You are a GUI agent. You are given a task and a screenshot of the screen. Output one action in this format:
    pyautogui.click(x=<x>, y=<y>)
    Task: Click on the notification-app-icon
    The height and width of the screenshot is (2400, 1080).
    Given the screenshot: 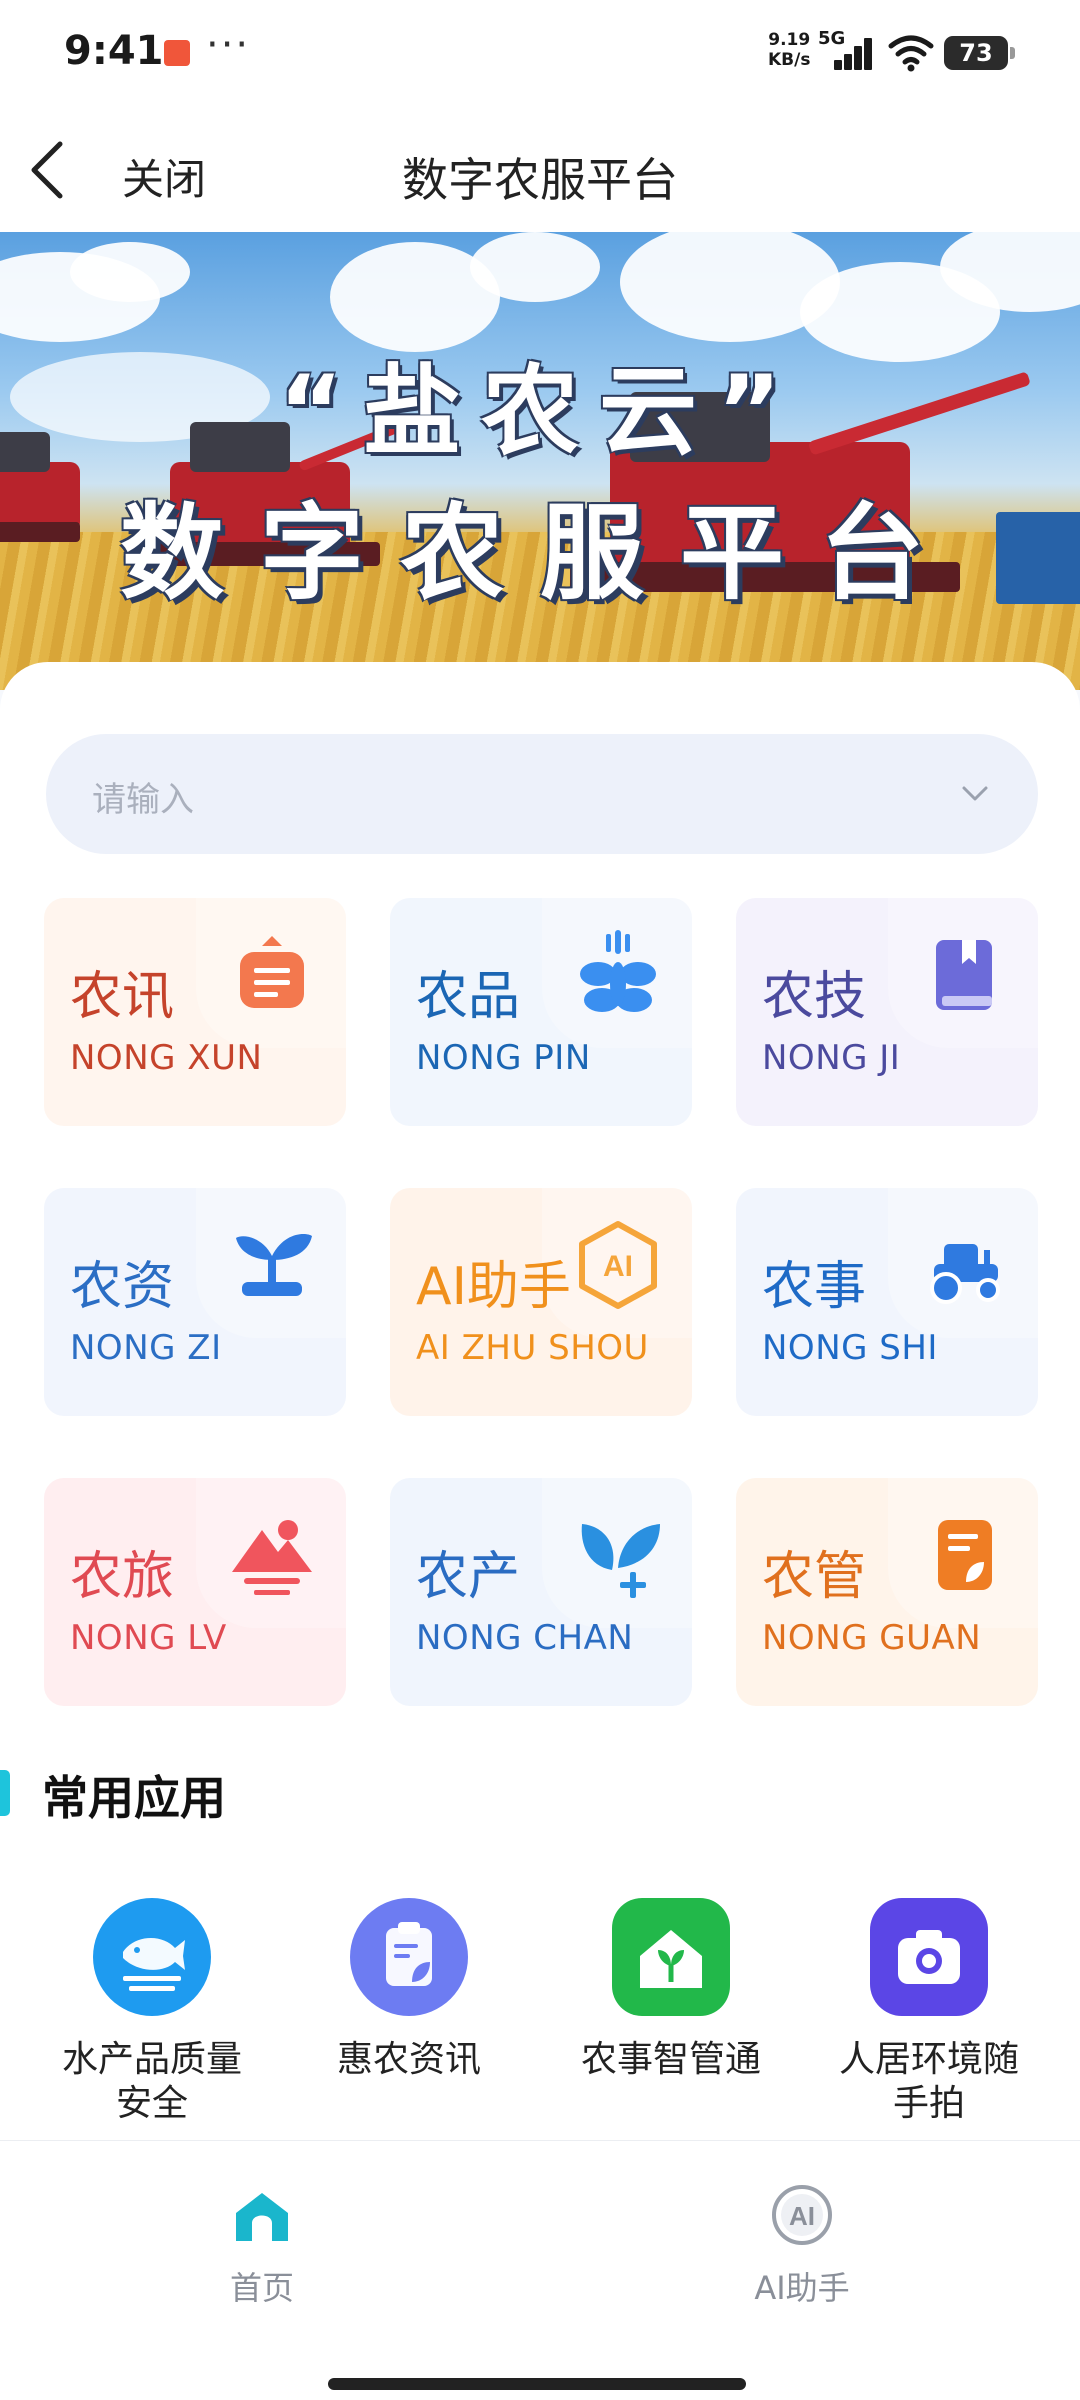 What is the action you would take?
    pyautogui.click(x=177, y=53)
    